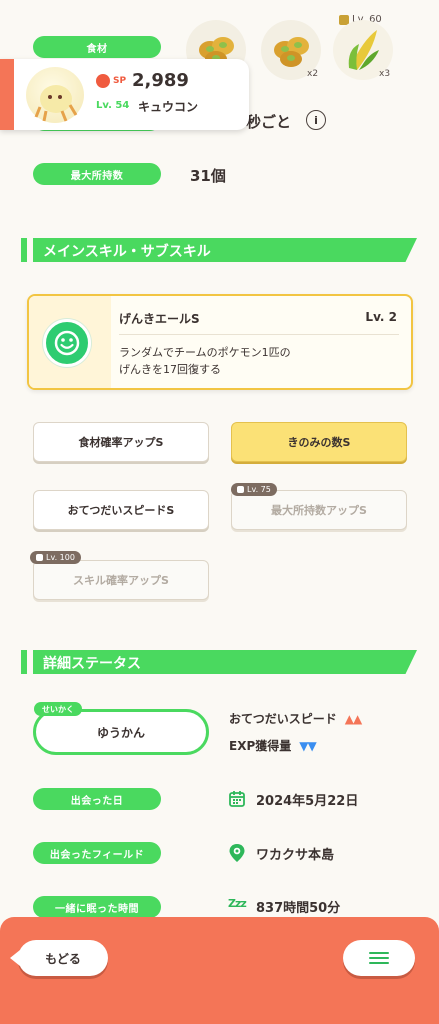 The width and height of the screenshot is (439, 1024). What do you see at coordinates (113, 105) in the screenshot?
I see `pokemon-level: Lv. 54` at bounding box center [113, 105].